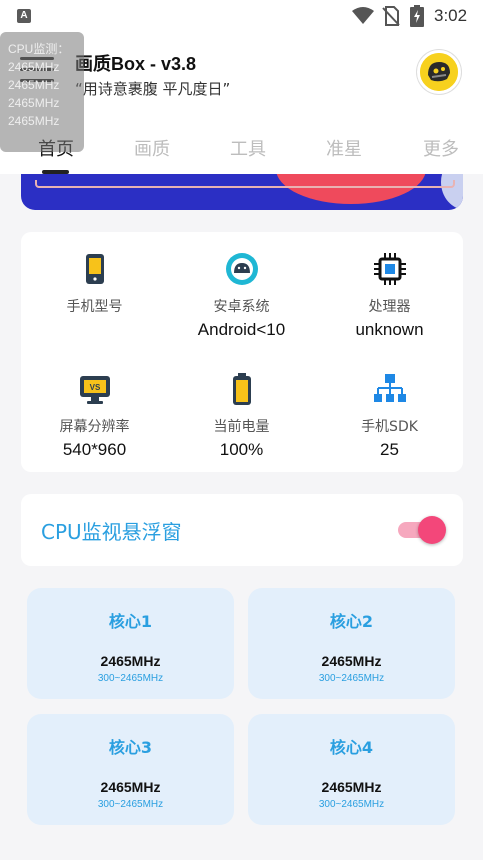 This screenshot has width=483, height=860. What do you see at coordinates (363, 15) in the screenshot?
I see `wifi-icon` at bounding box center [363, 15].